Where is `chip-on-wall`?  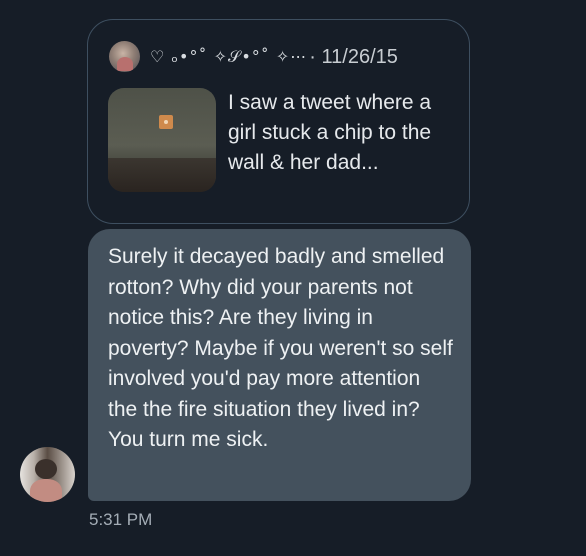 chip-on-wall is located at coordinates (166, 122).